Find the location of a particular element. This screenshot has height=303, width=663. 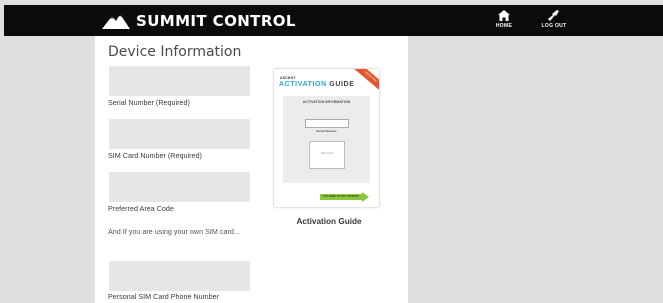

personal-sim-phone-label: Personal SIM Card Phone Number is located at coordinates (164, 296).